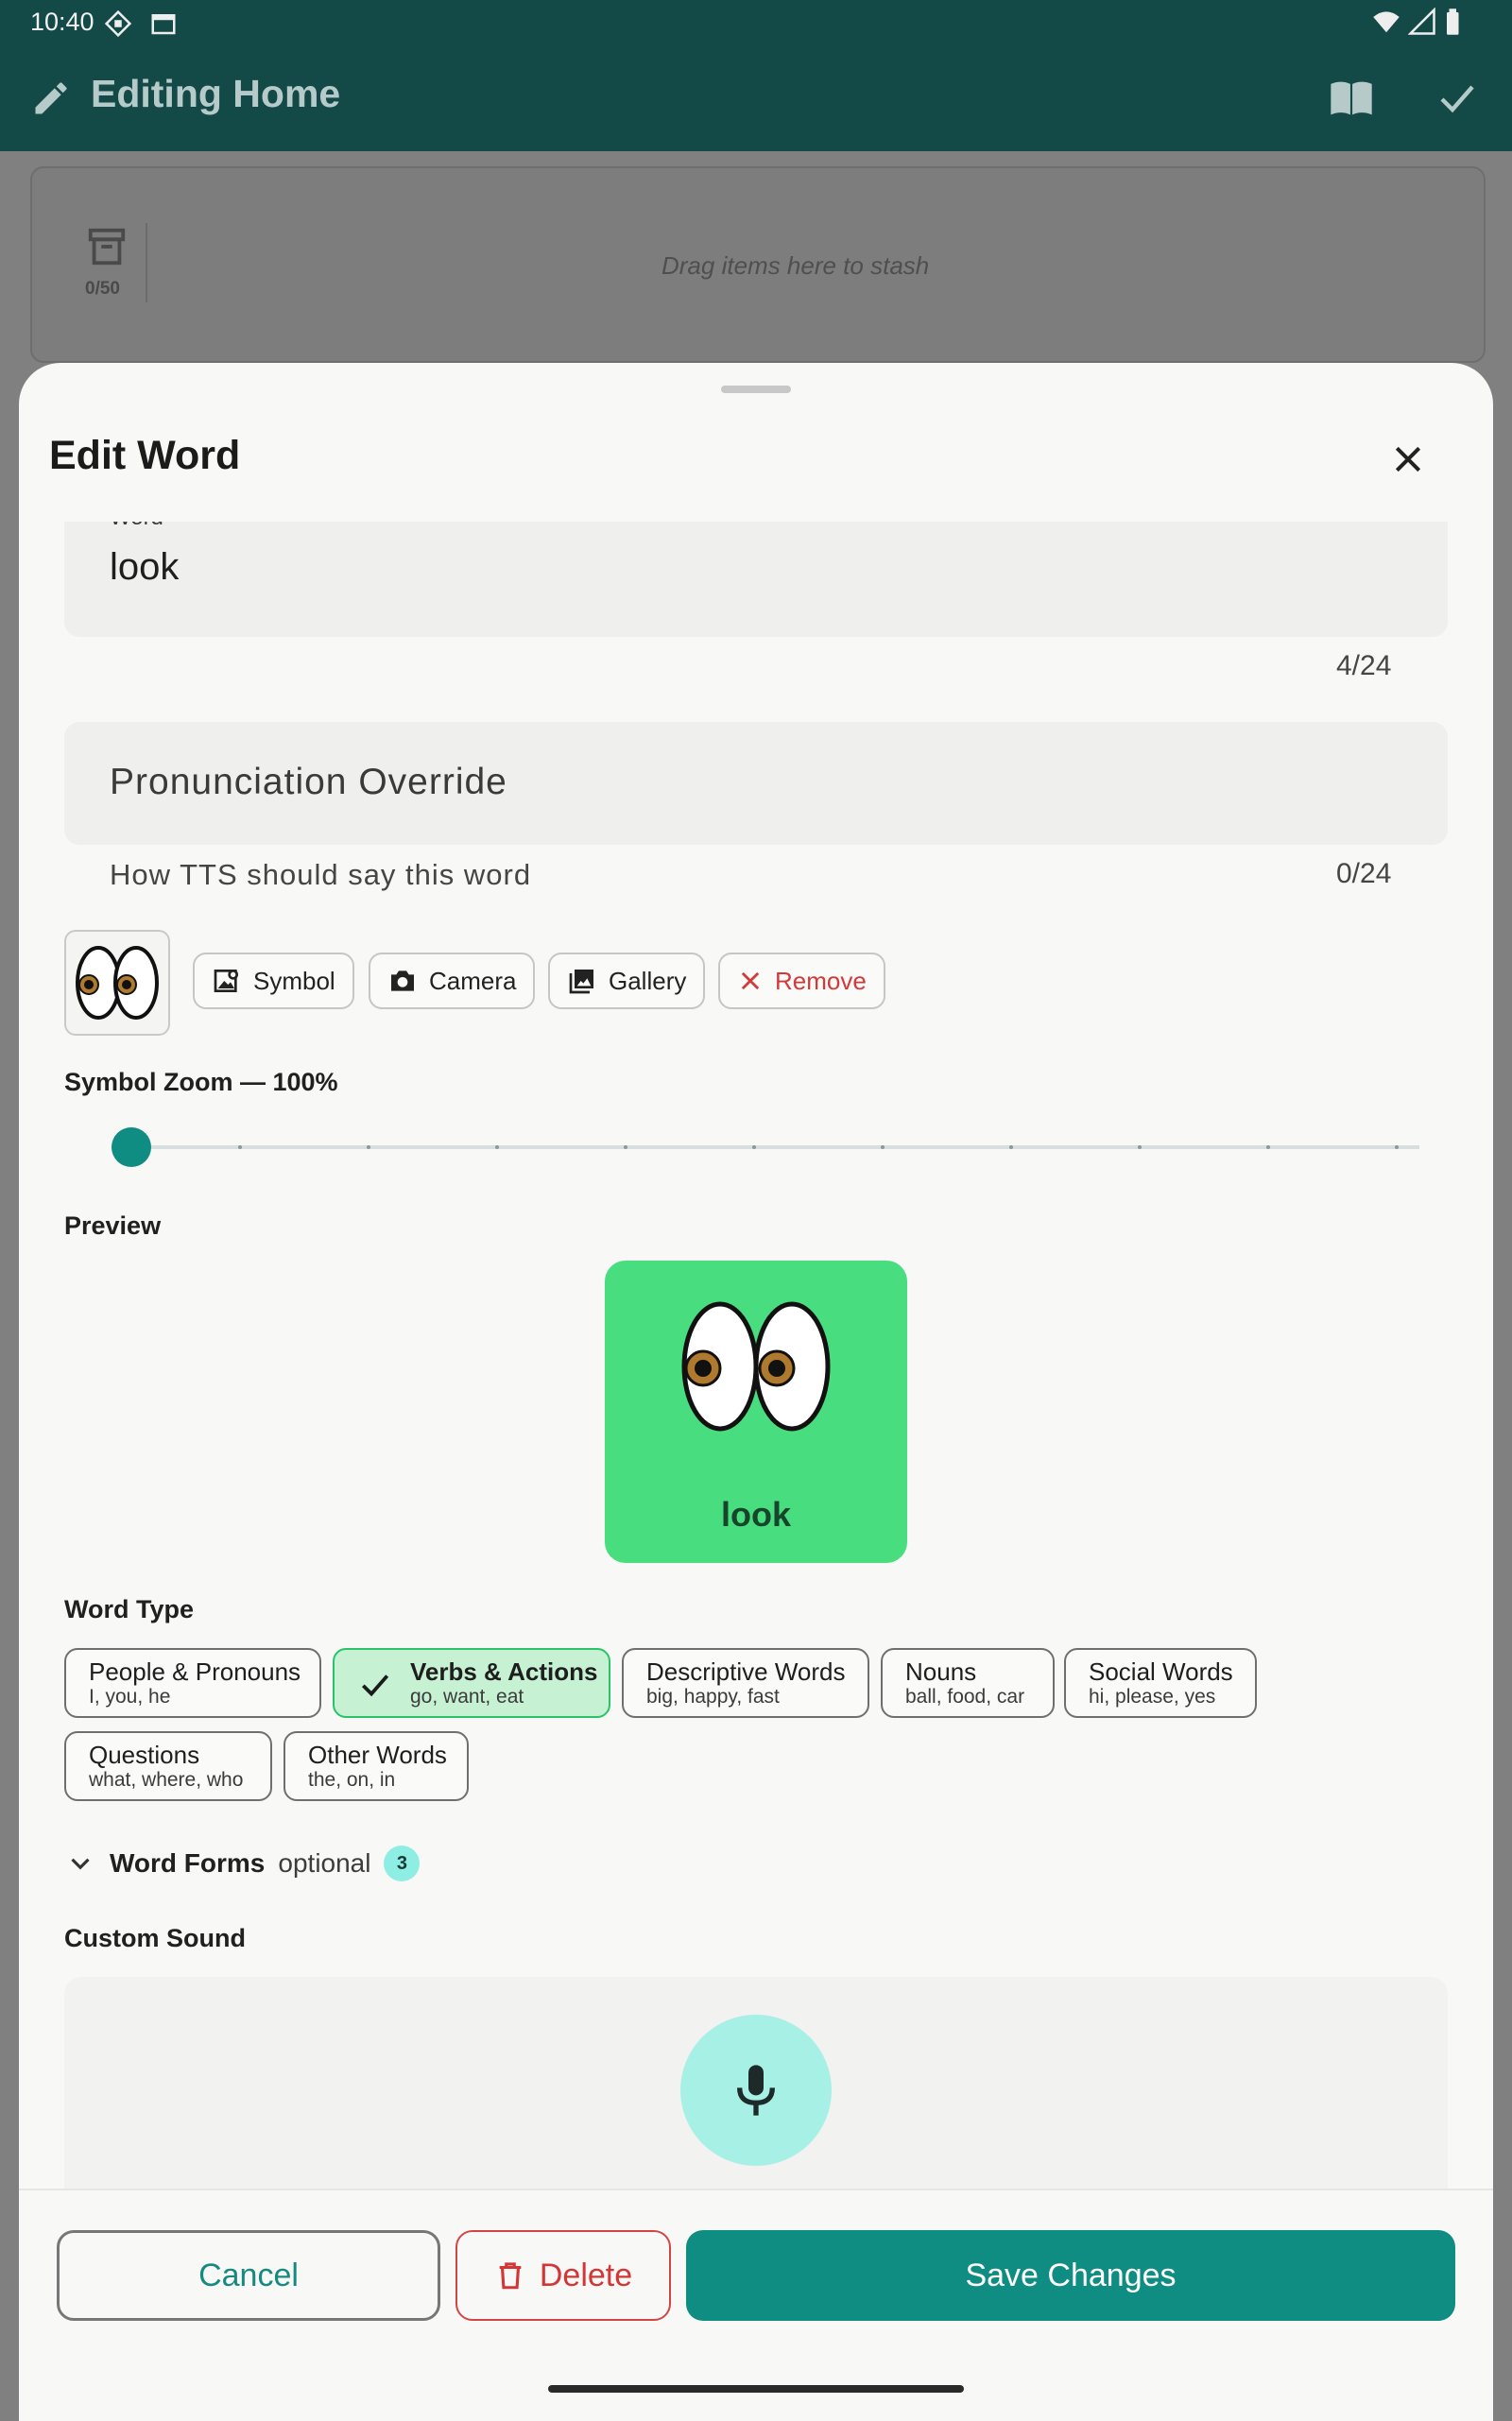  Describe the element at coordinates (1451, 25) in the screenshot. I see `battery-icon` at that location.